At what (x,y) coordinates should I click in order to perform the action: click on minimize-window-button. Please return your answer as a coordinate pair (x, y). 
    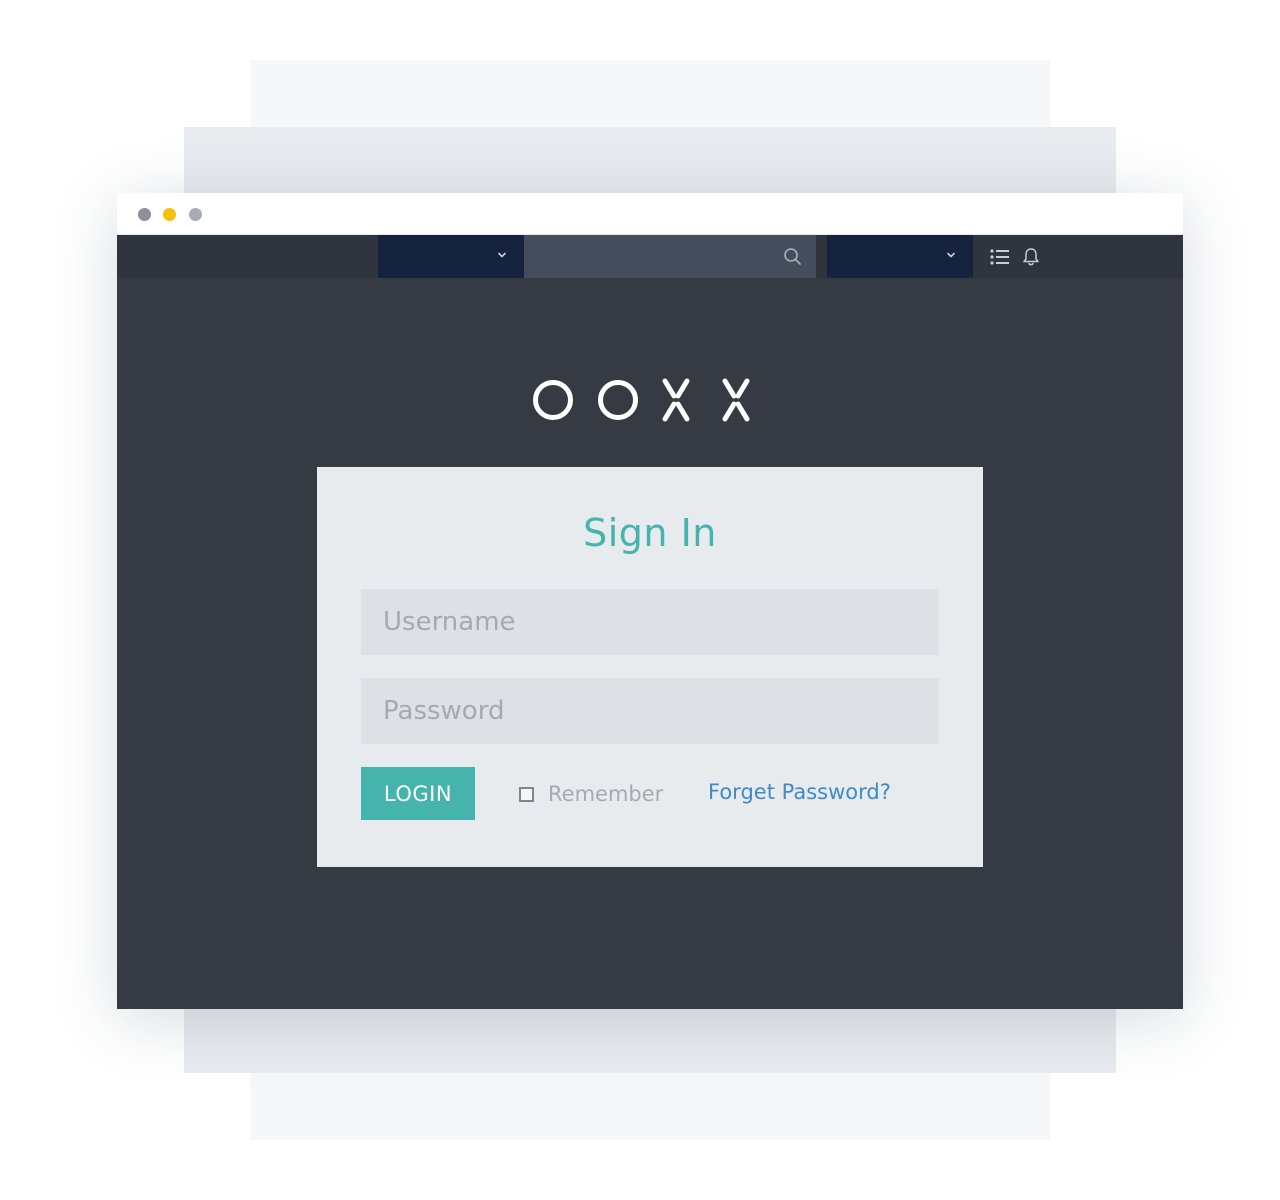
    Looking at the image, I should click on (169, 214).